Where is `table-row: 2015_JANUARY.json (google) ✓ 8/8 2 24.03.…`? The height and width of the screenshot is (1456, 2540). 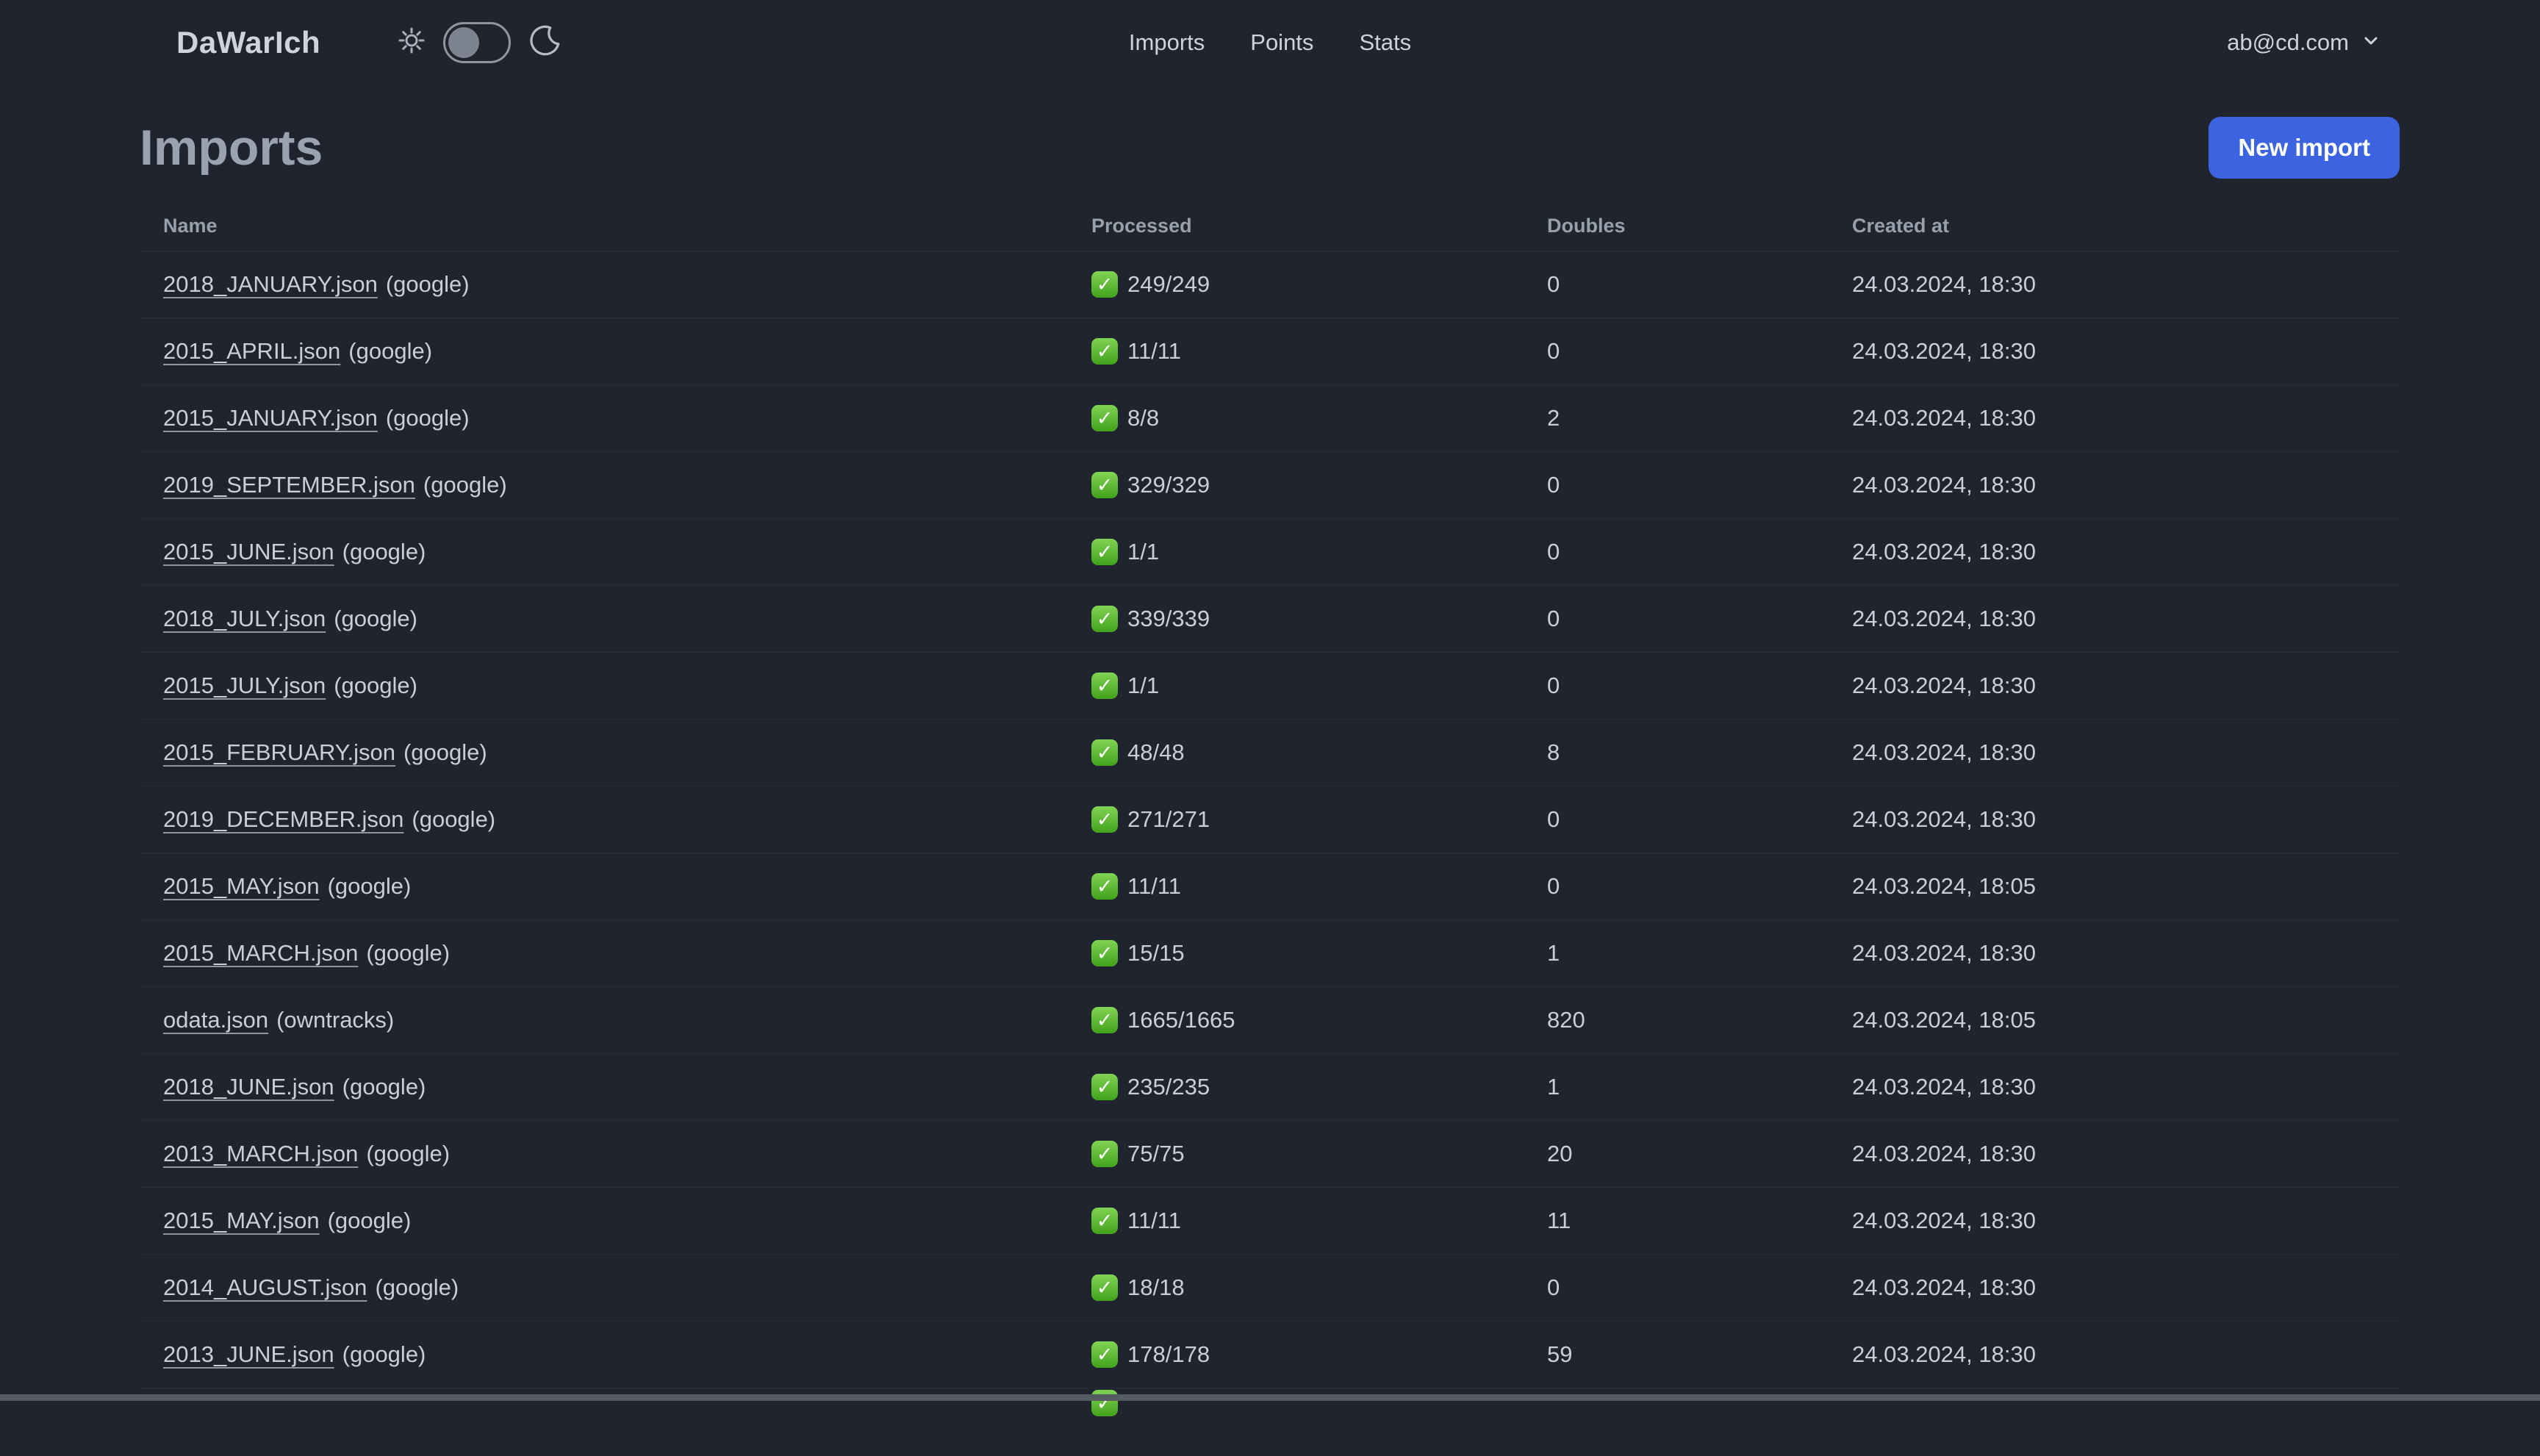
table-row: 2015_JANUARY.json (google) ✓ 8/8 2 24.03.… is located at coordinates (1270, 419).